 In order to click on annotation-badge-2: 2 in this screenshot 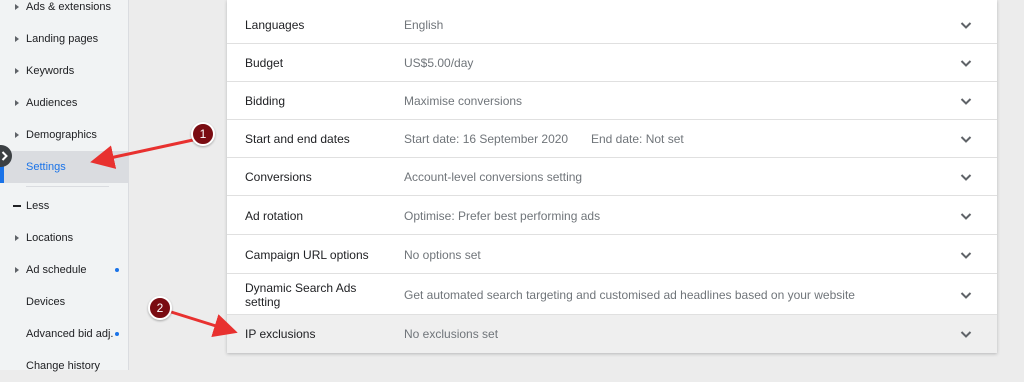, I will do `click(160, 308)`.